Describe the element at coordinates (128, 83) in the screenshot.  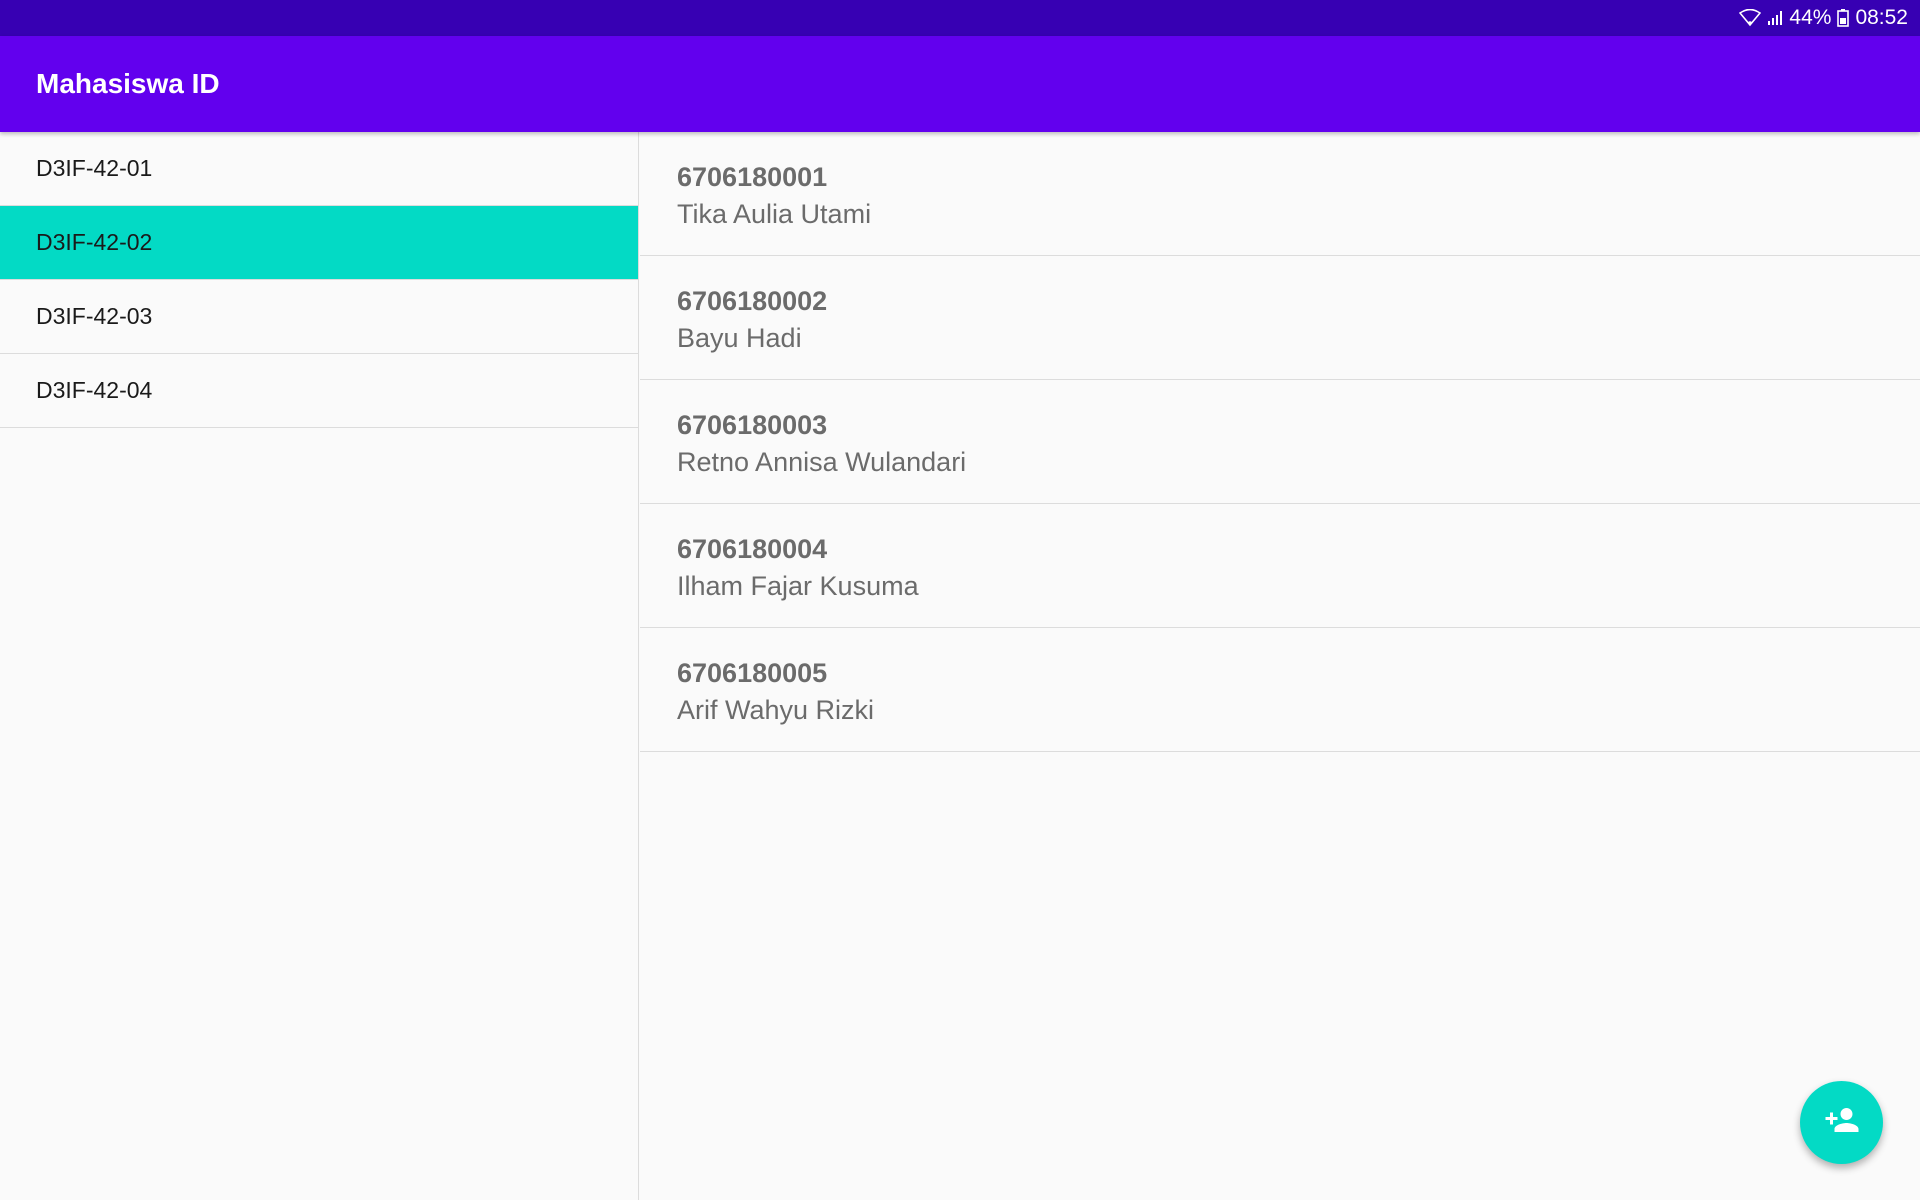
I see `app-title: Mahasiswa ID` at that location.